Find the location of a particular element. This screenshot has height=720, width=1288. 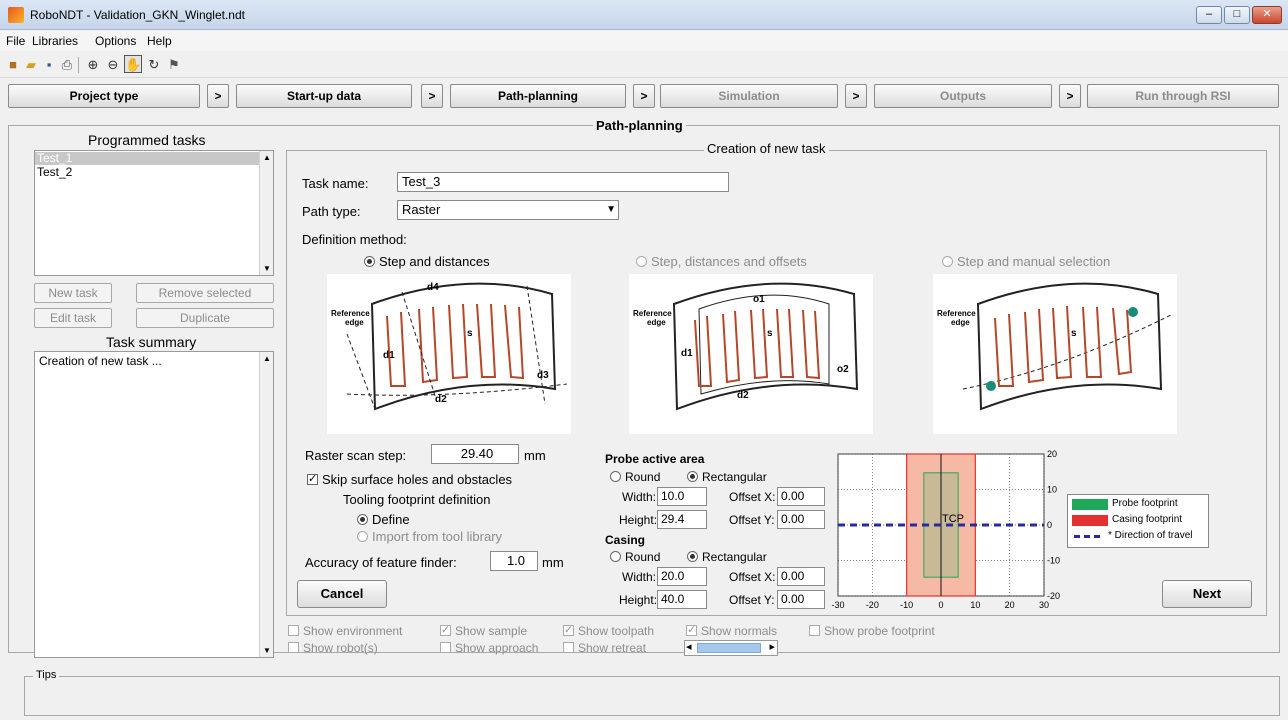

probe-width-input: 10.0 is located at coordinates (682, 496).